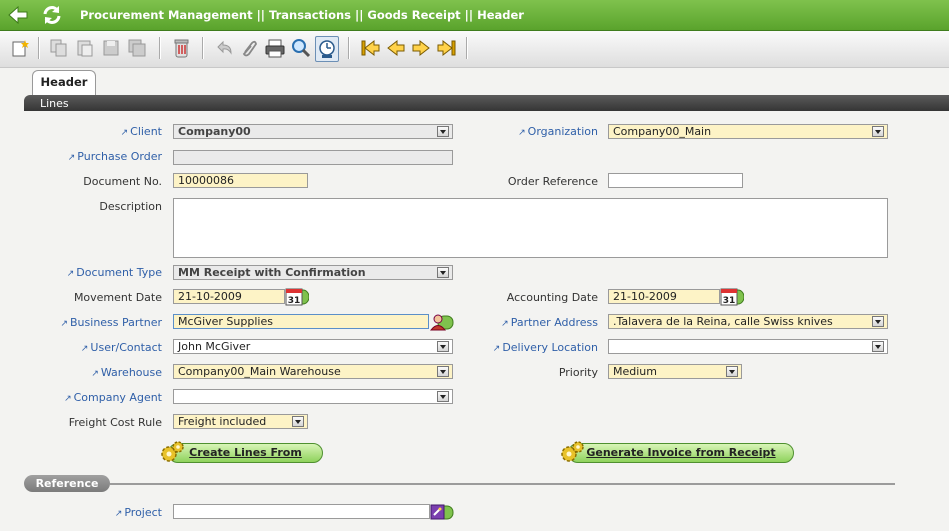 Image resolution: width=949 pixels, height=531 pixels. What do you see at coordinates (443, 131) in the screenshot?
I see `client-dropdown-icon` at bounding box center [443, 131].